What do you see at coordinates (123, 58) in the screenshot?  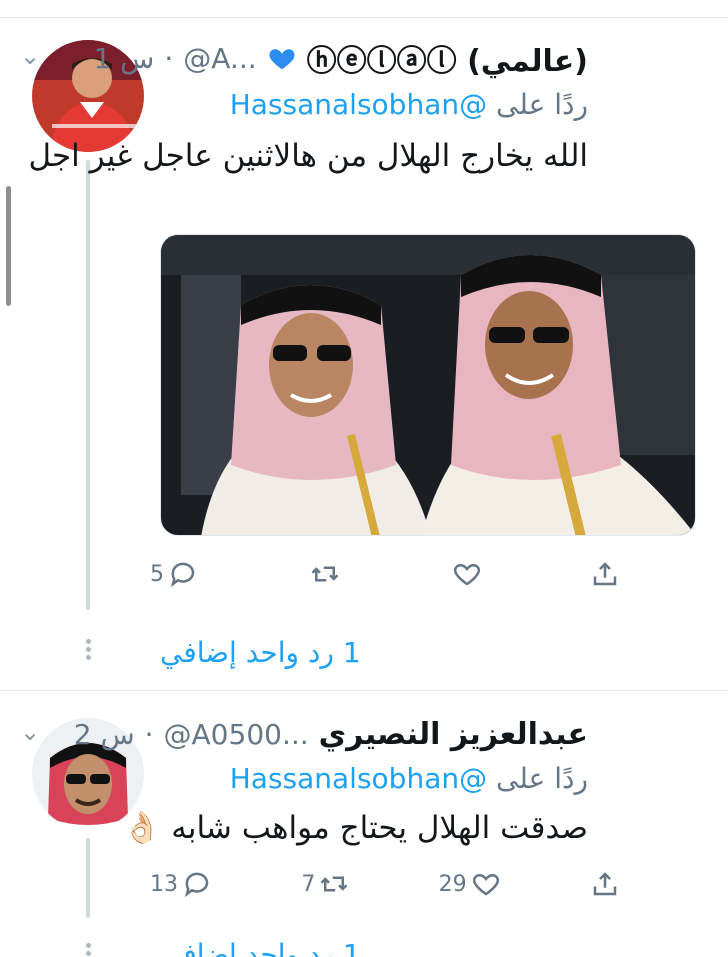 I see `timestamp: 1 س` at bounding box center [123, 58].